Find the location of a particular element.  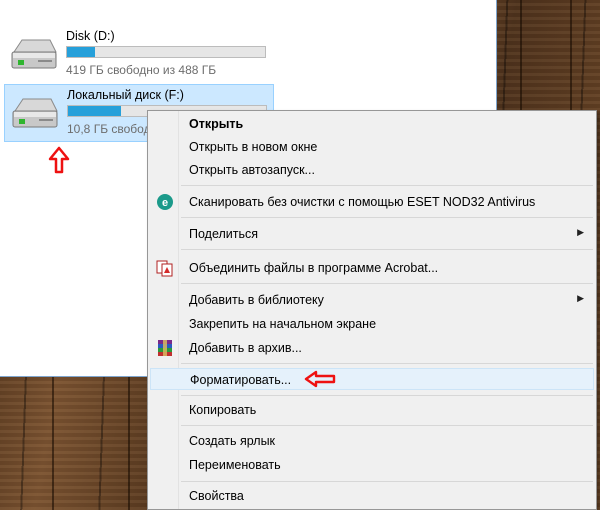

menu-item-pin-to-start: Закрепить на начальном экране is located at coordinates (372, 324).